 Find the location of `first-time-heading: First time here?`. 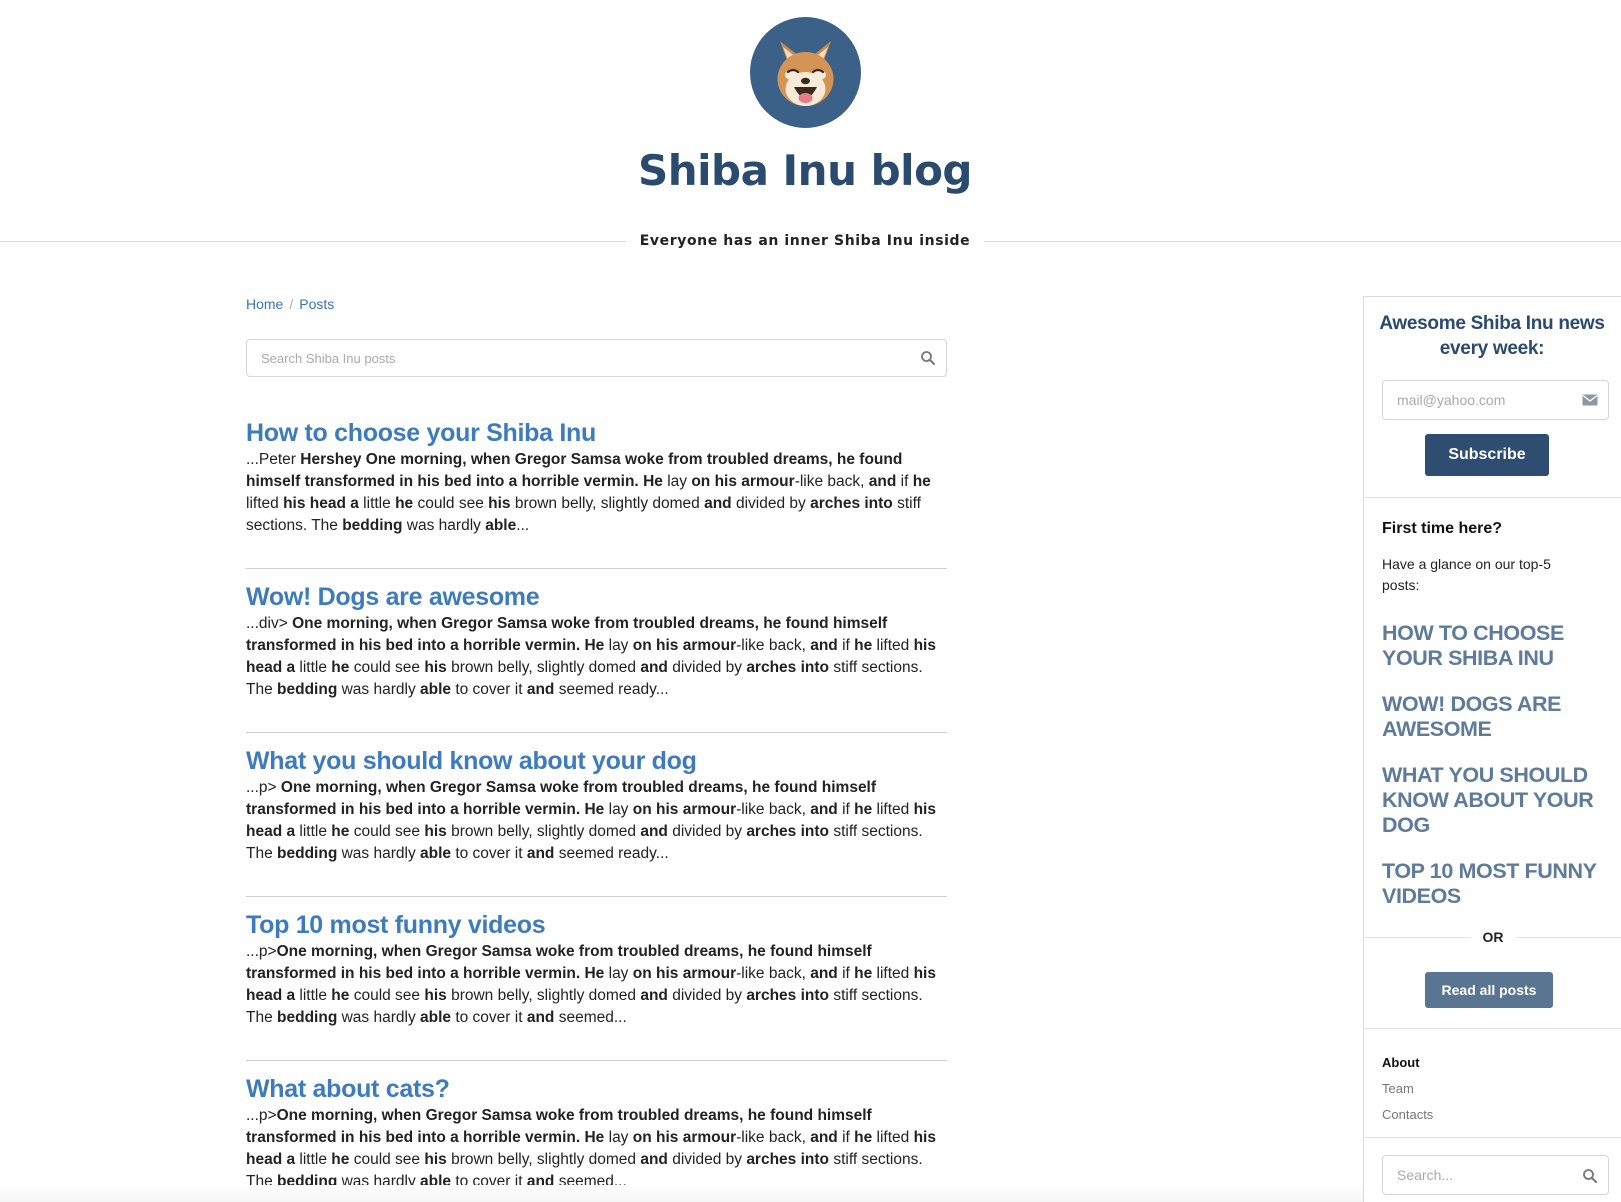

first-time-heading: First time here? is located at coordinates (1442, 528).